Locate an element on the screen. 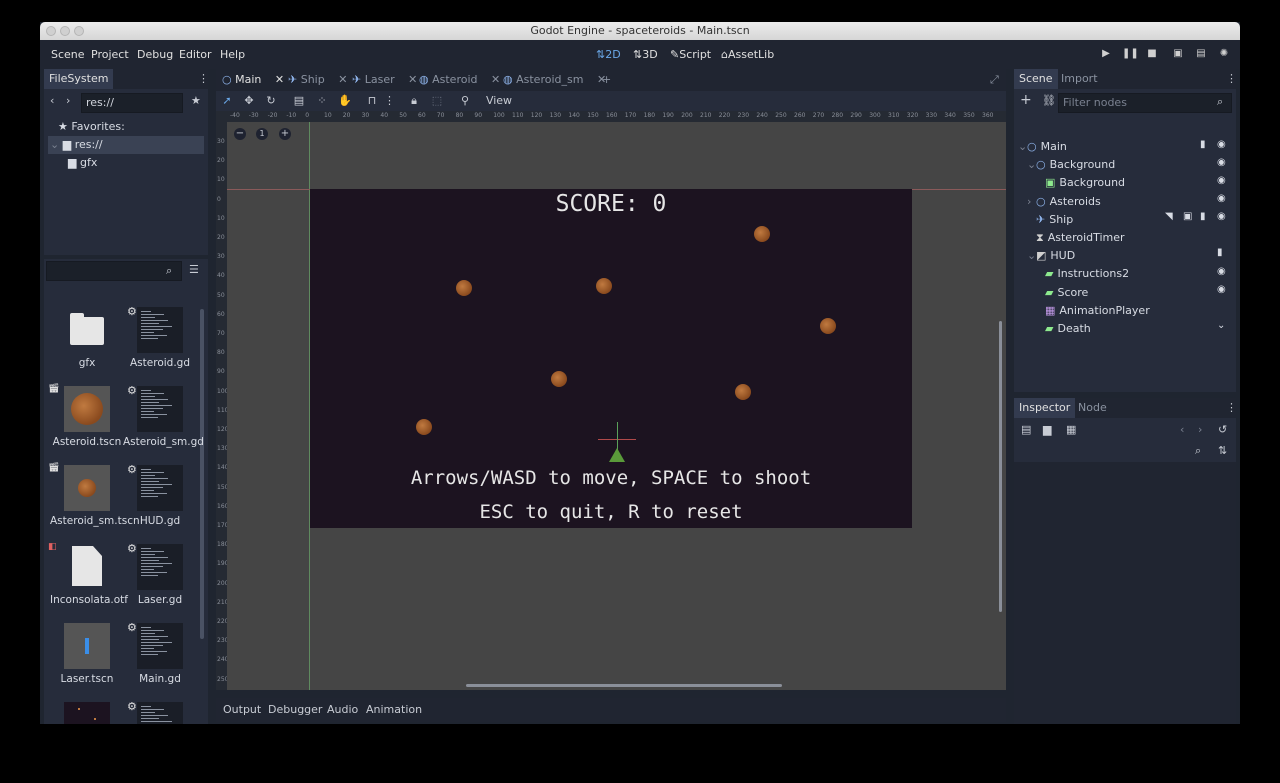 This screenshot has height=783, width=1280. file-item: ⚙ Asteroid_sm.gd is located at coordinates (163, 424).